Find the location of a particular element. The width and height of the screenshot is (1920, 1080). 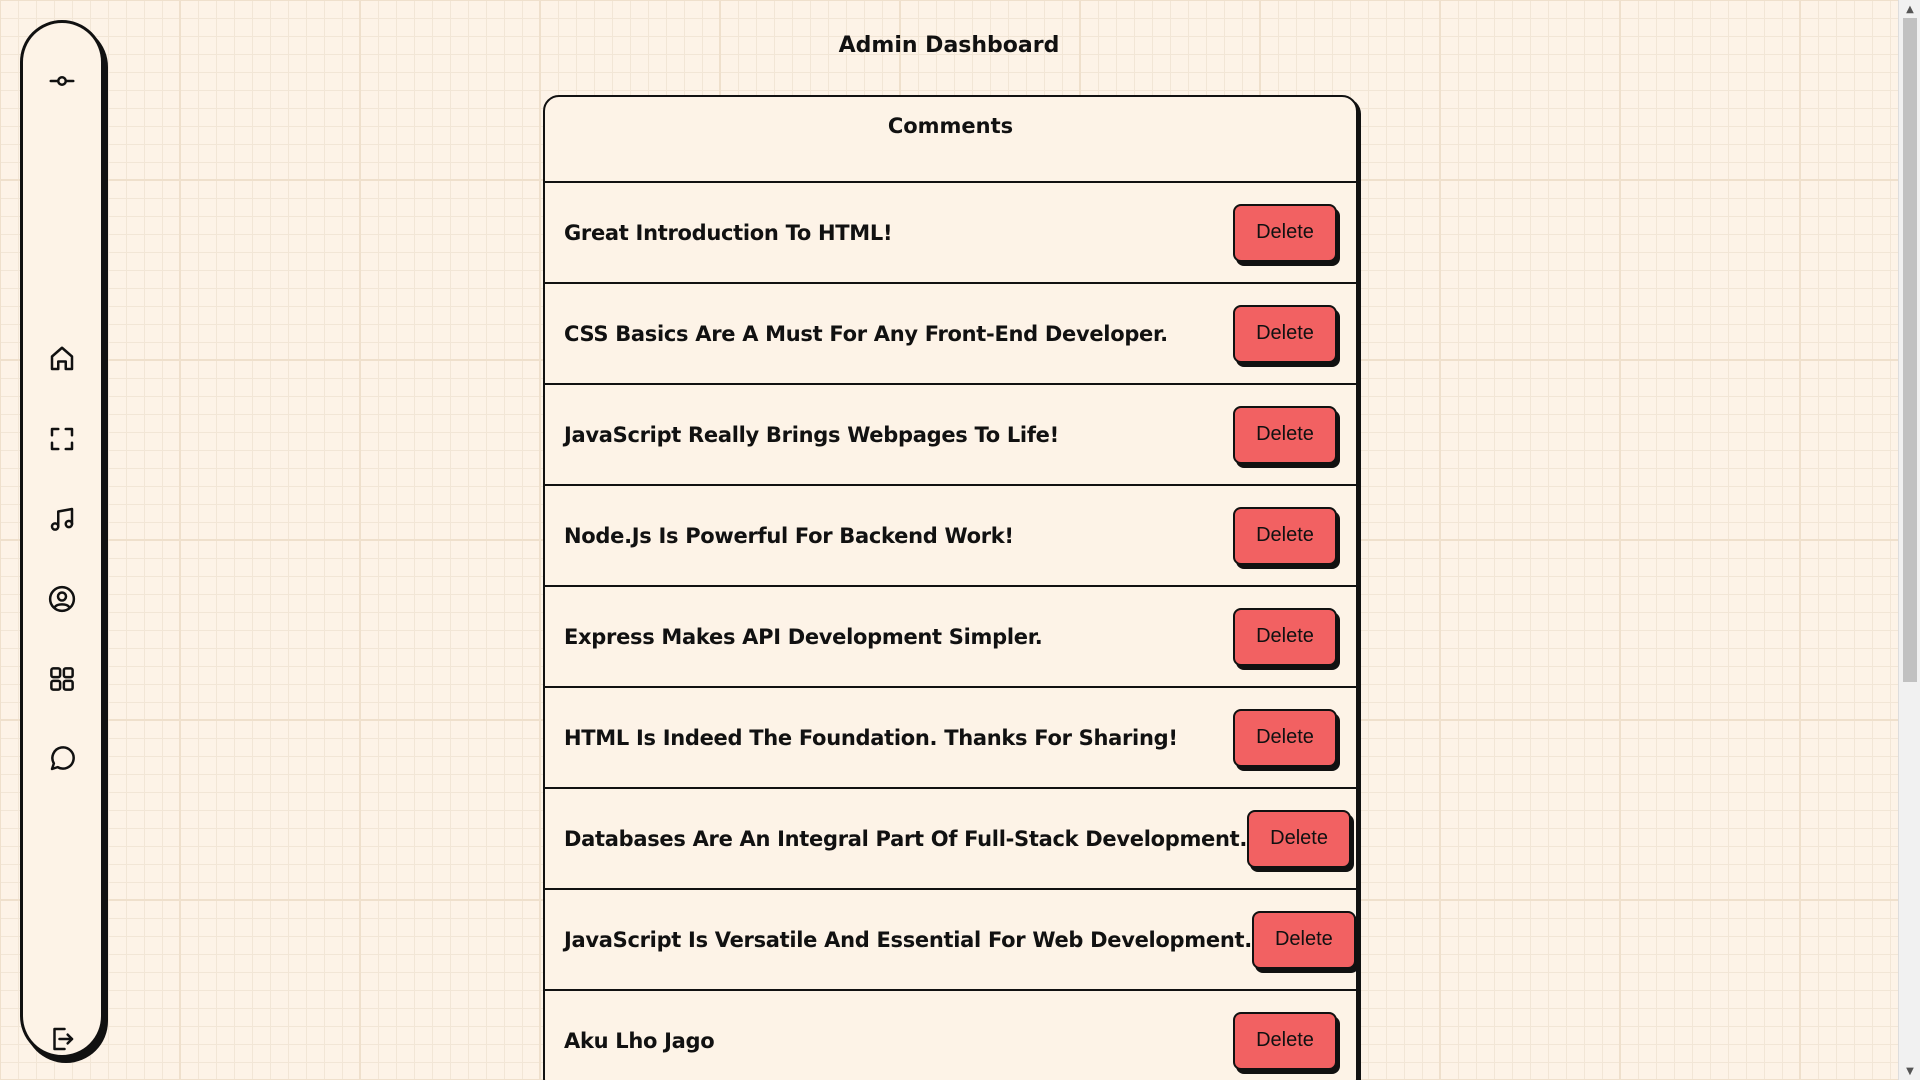

comment-row: Aku Lho Jago Delete is located at coordinates (950, 1034).